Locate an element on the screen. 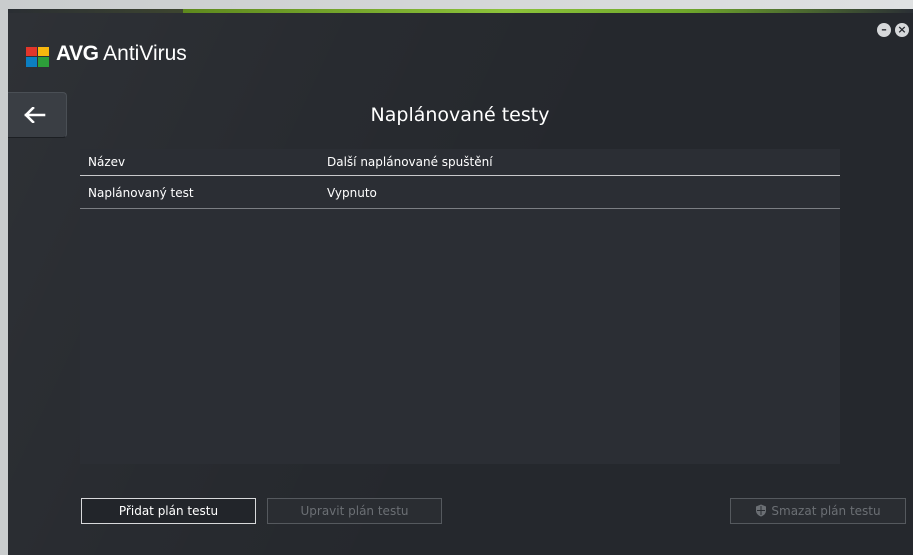  app-brand: AVG is located at coordinates (77, 53).